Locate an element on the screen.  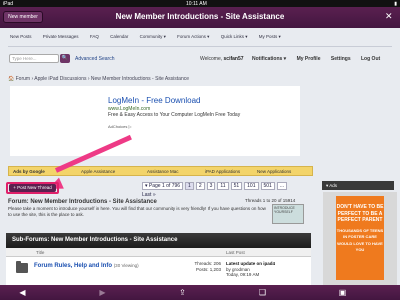
last-post-time: Today, 09:19 AM is located at coordinates (243, 274).